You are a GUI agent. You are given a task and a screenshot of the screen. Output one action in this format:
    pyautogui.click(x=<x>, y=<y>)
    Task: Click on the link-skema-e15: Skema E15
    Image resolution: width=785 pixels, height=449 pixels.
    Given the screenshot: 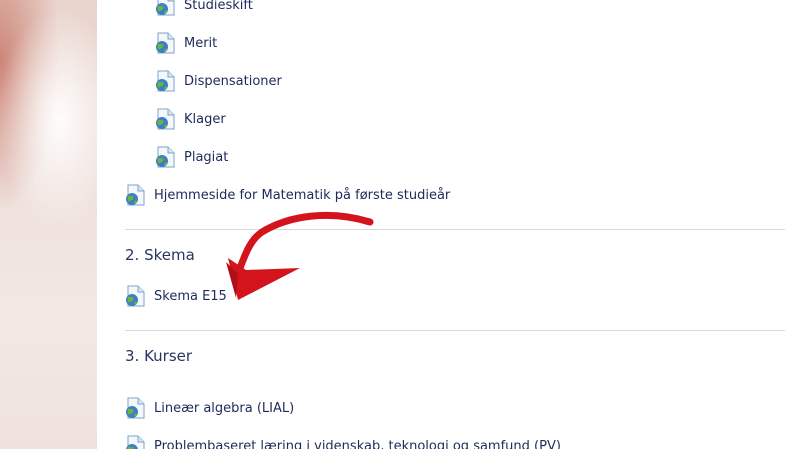 What is the action you would take?
    pyautogui.click(x=175, y=296)
    